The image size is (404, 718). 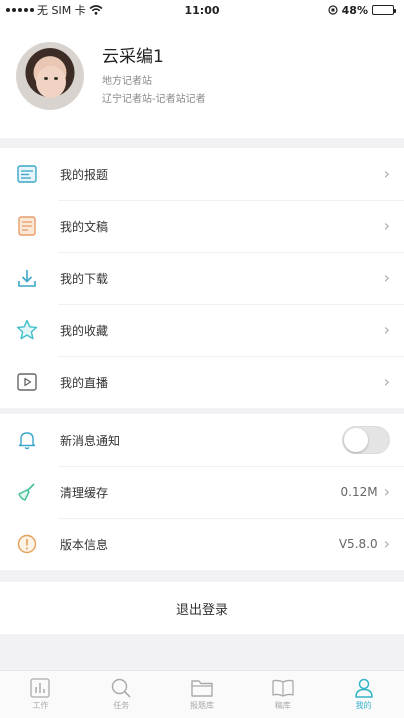 I want to click on search-icon, so click(x=121, y=688).